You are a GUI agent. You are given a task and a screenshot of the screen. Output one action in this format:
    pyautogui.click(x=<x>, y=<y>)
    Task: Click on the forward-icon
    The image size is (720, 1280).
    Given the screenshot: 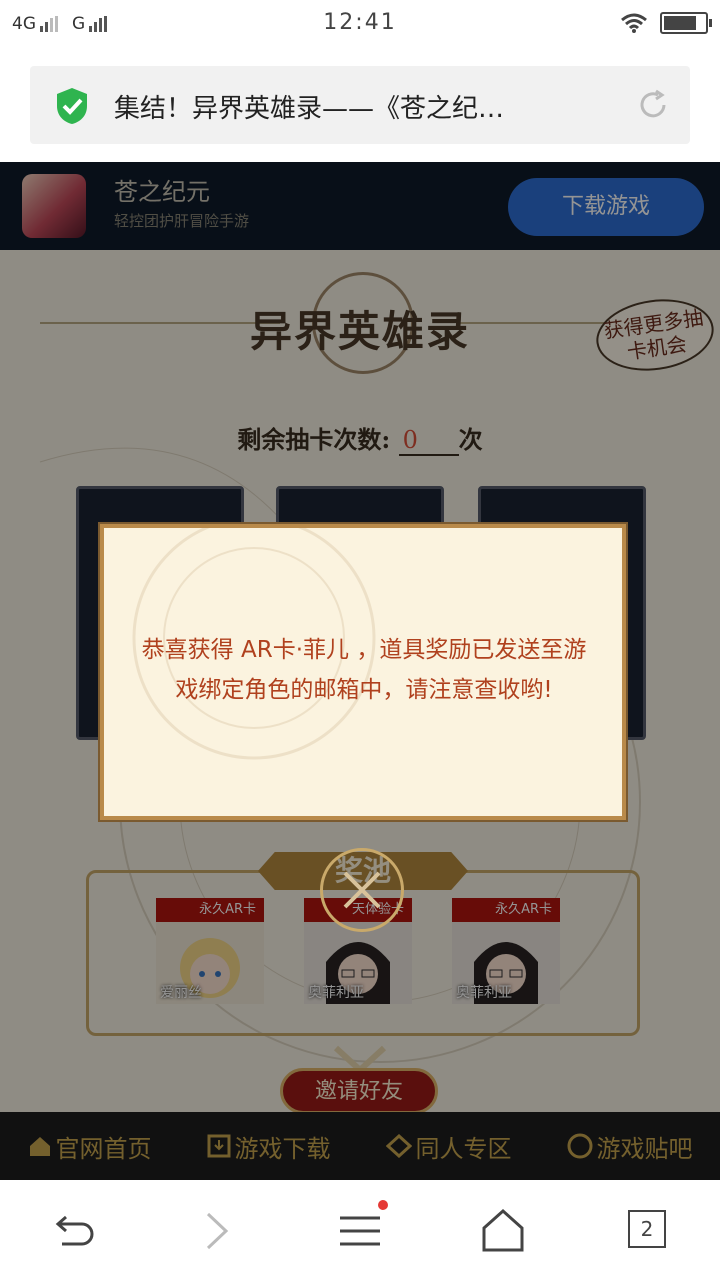 What is the action you would take?
    pyautogui.click(x=217, y=1231)
    